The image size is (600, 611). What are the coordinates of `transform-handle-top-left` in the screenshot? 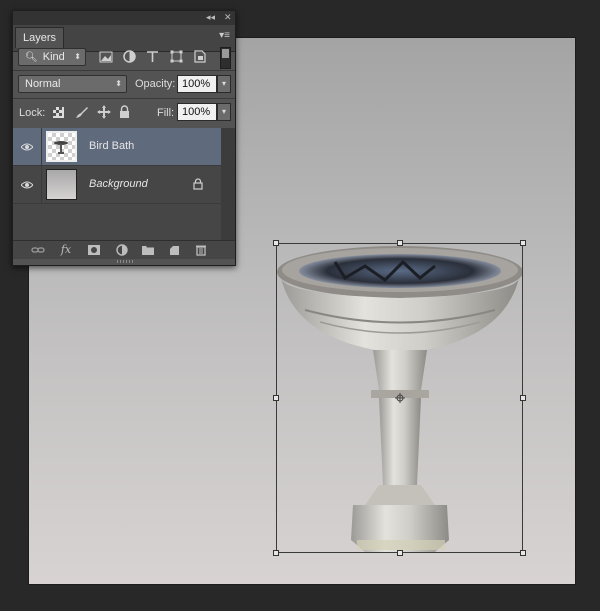 It's located at (276, 243).